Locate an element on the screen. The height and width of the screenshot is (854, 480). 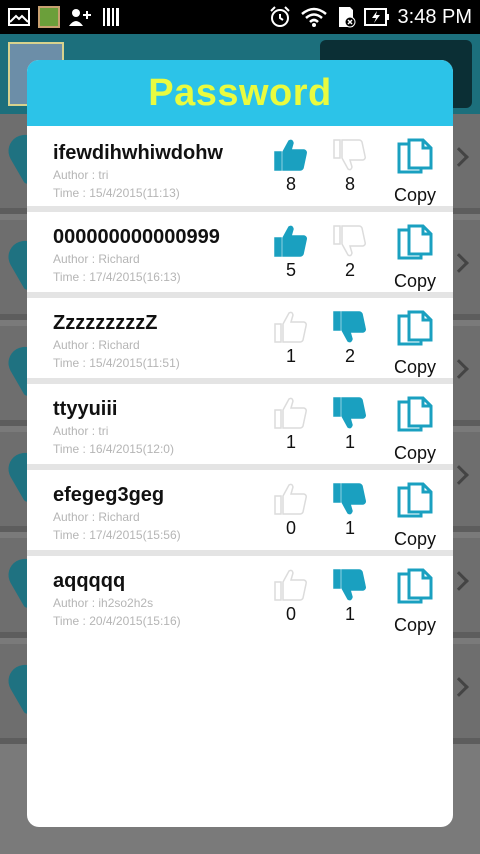
password-time: Time : 17/4/2015(15:56) is located at coordinates (117, 535).